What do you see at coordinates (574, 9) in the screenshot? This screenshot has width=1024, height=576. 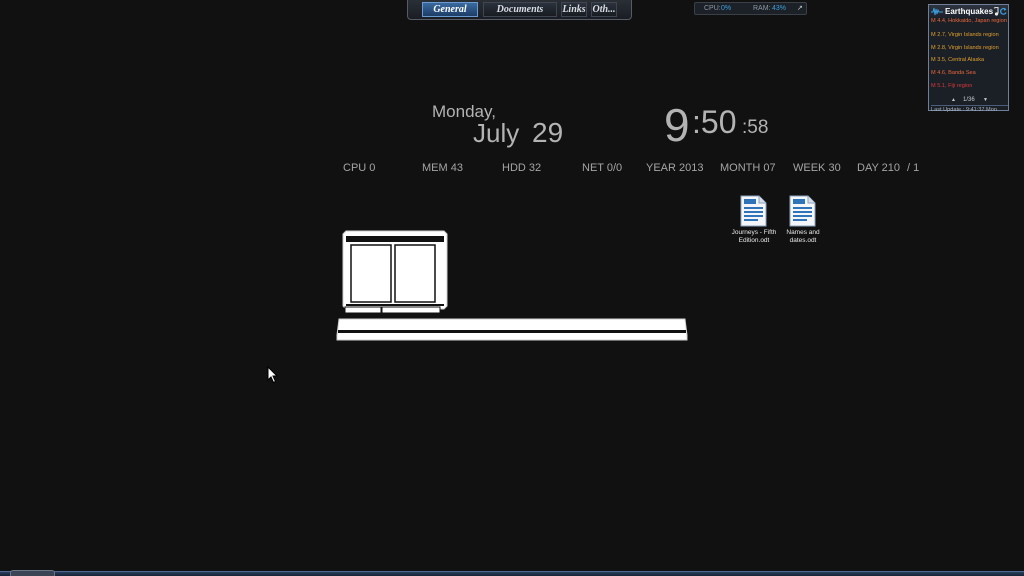 I see `tab-links: Links` at bounding box center [574, 9].